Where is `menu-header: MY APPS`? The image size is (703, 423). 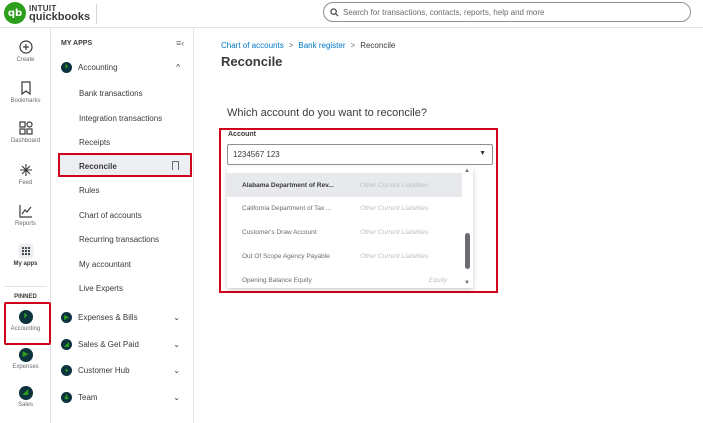 menu-header: MY APPS is located at coordinates (77, 43).